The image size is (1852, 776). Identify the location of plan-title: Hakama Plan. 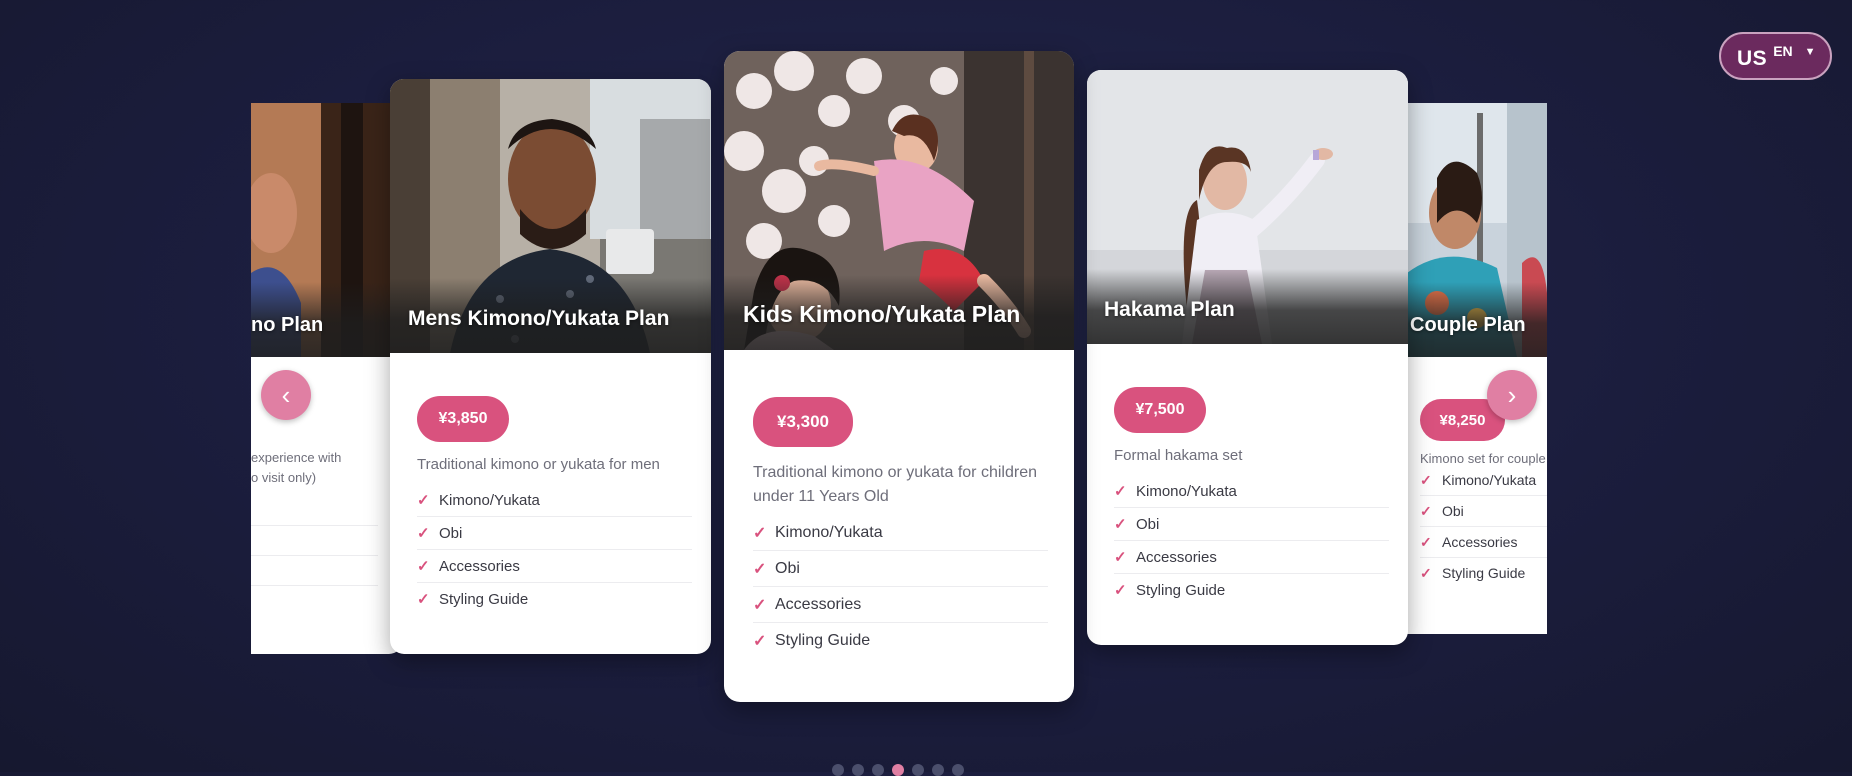
(1169, 309).